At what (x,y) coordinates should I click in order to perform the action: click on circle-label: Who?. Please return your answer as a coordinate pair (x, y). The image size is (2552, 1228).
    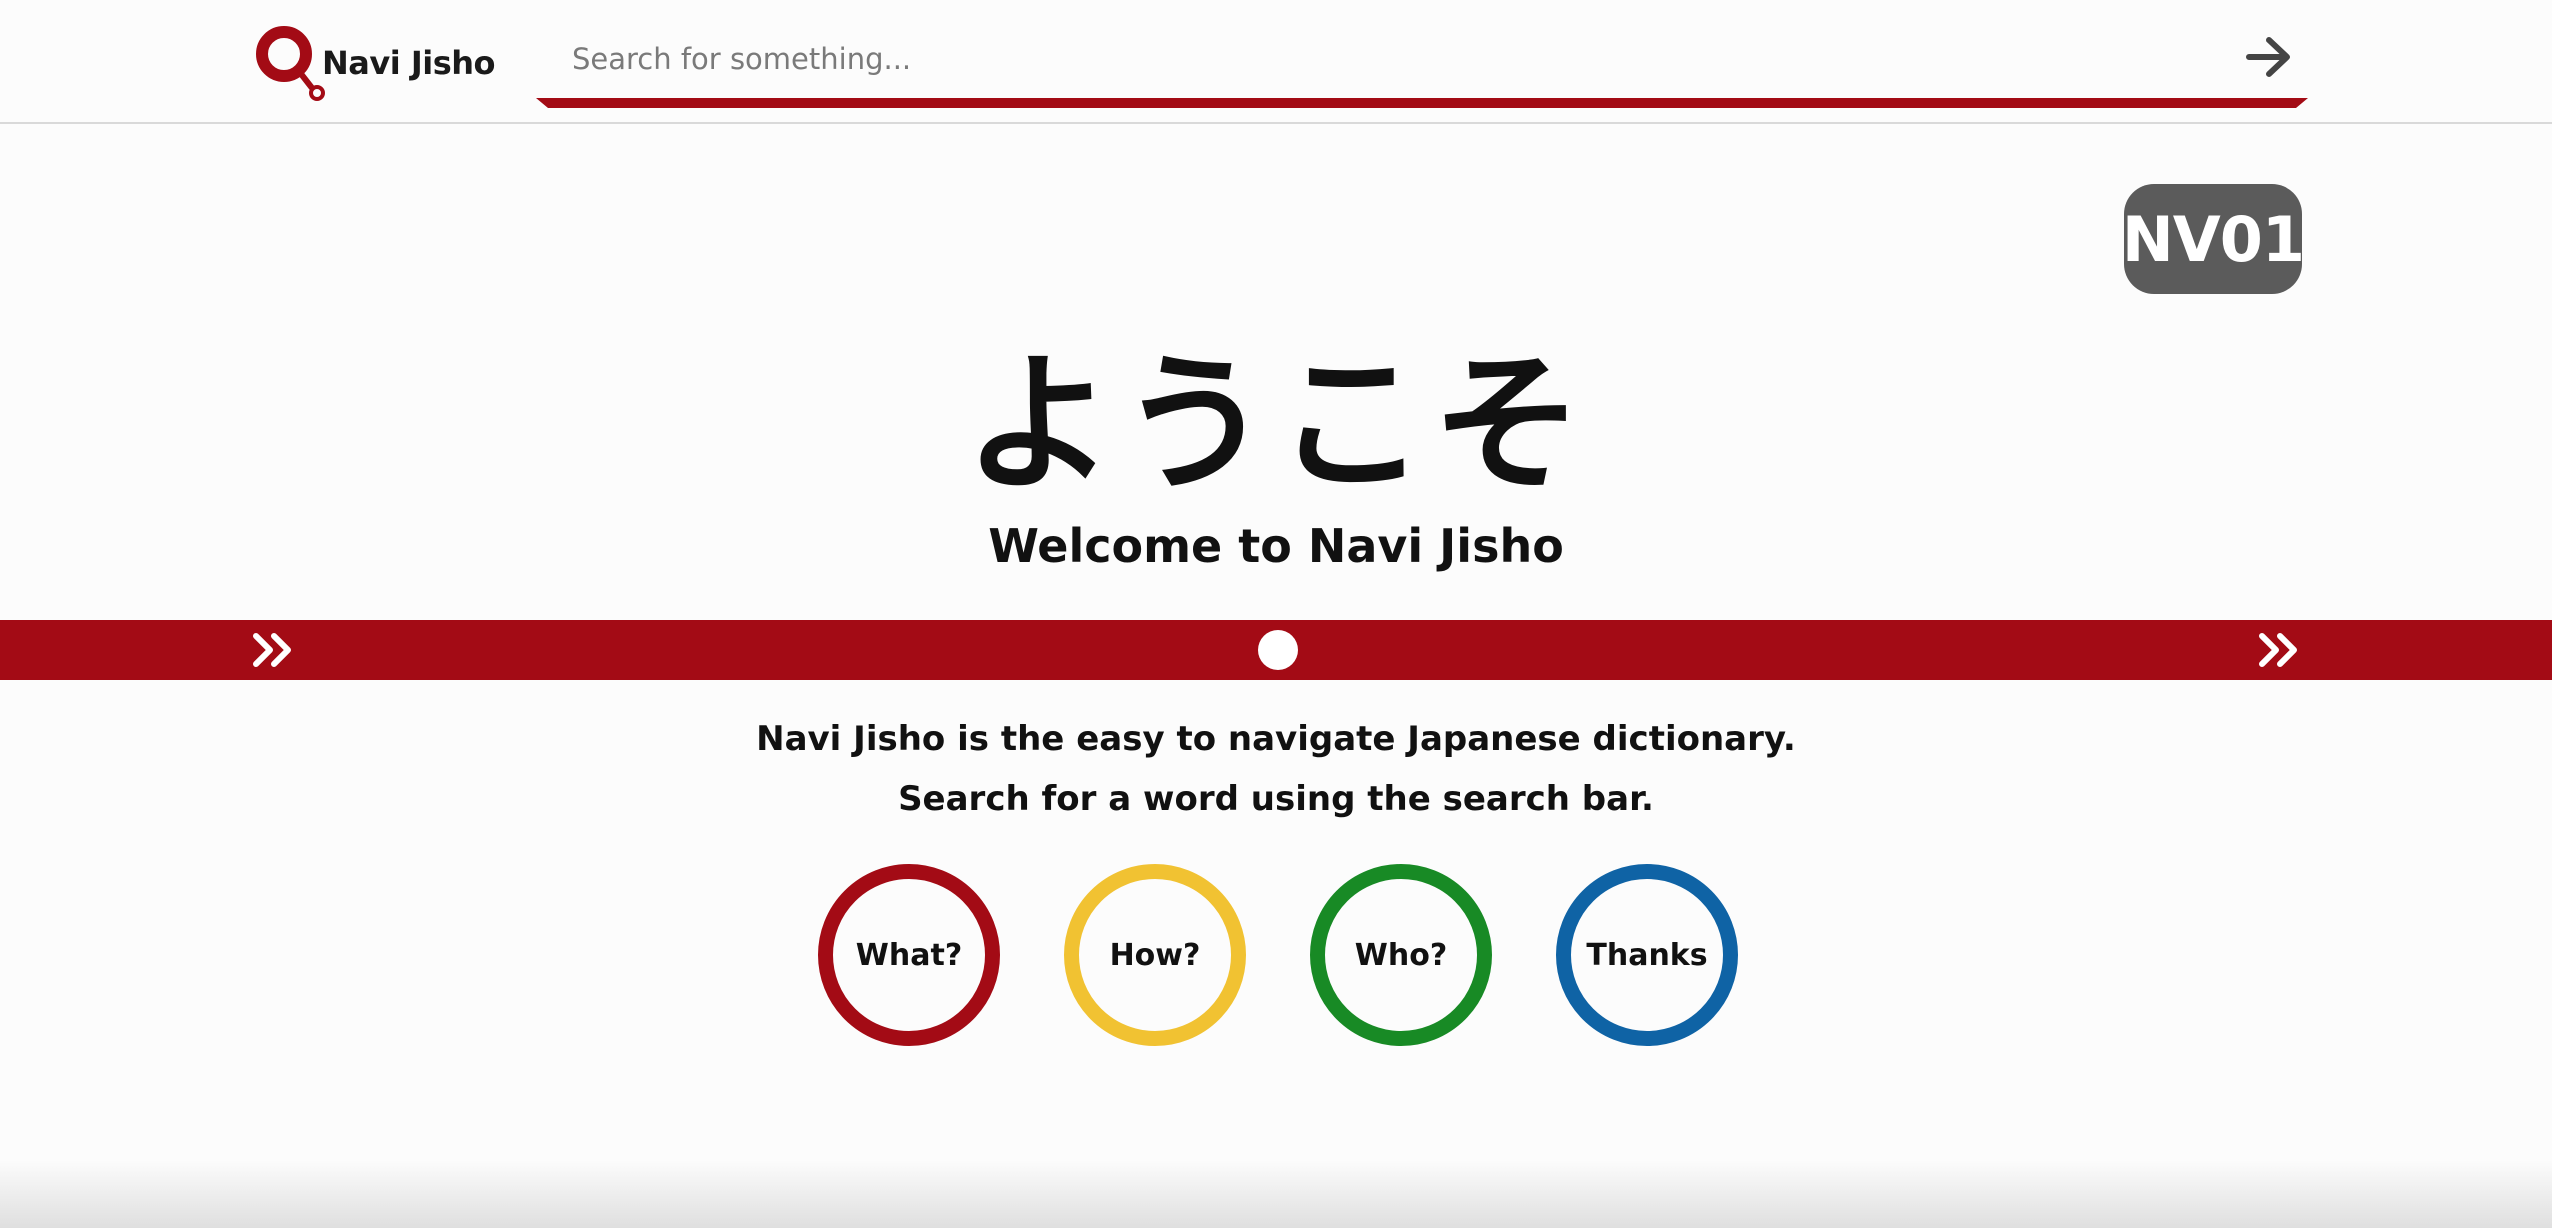
    Looking at the image, I should click on (1401, 955).